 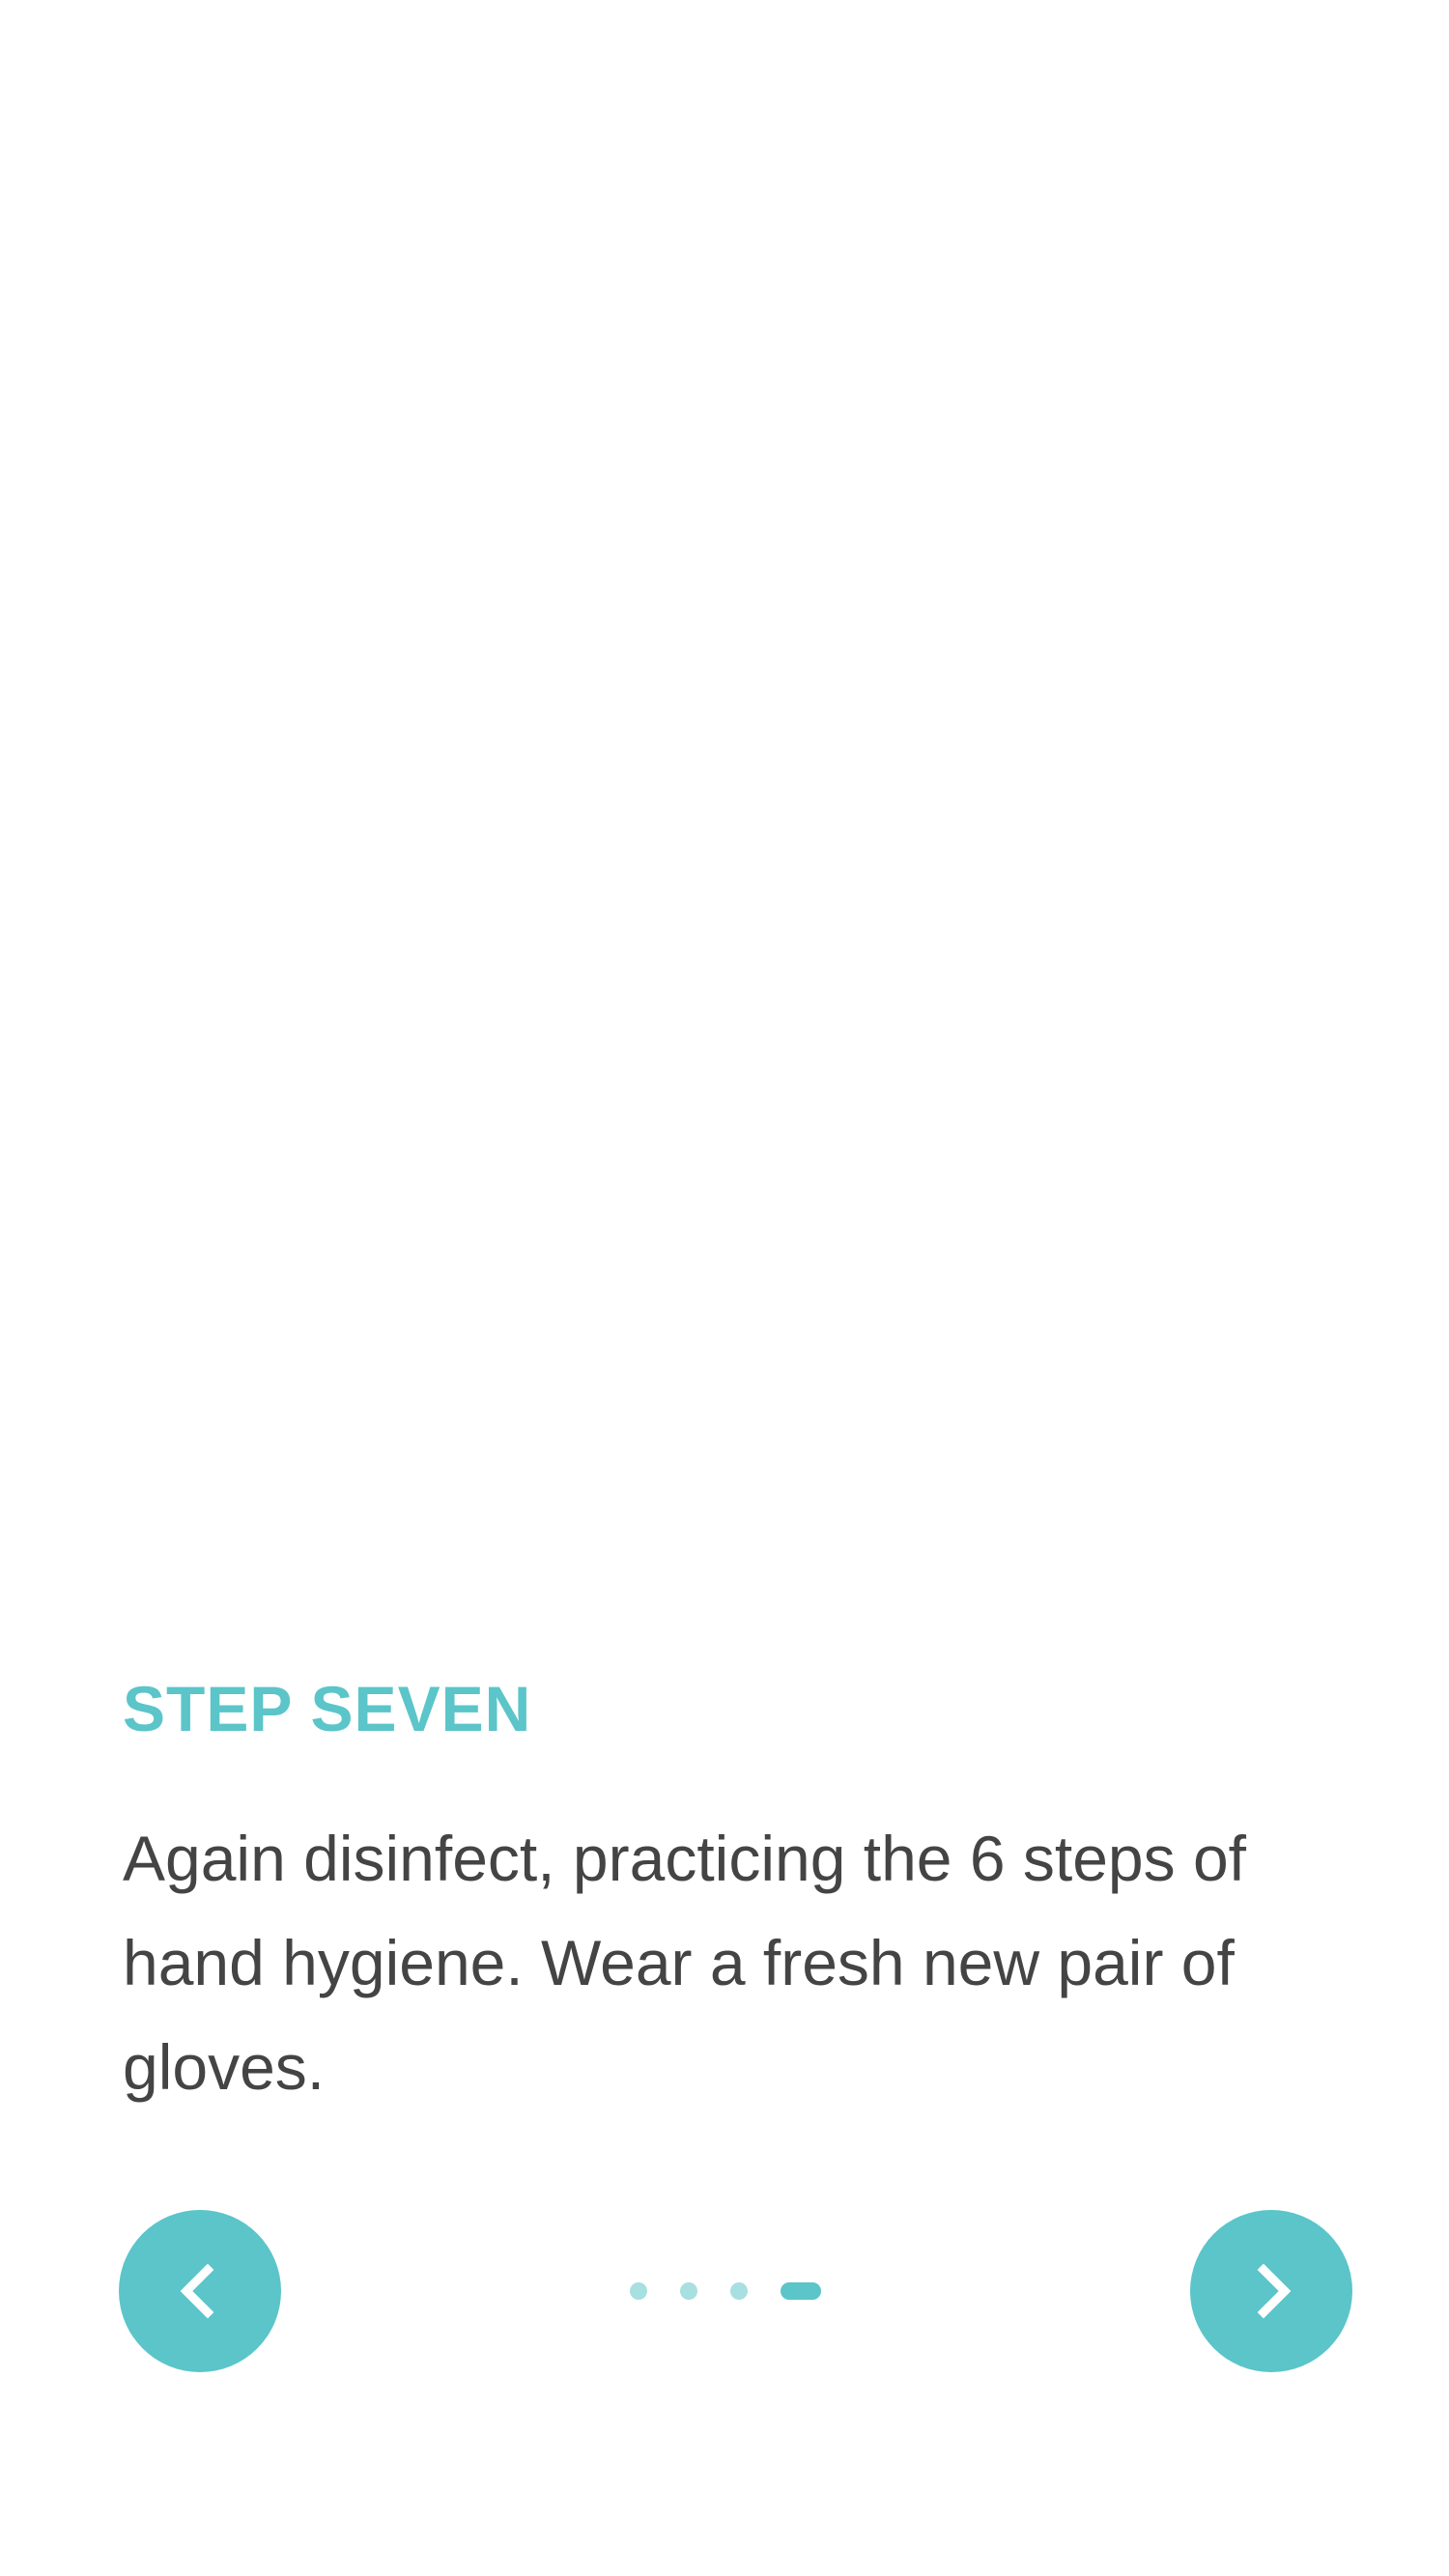 I want to click on pagination-dot-active, so click(x=801, y=2291).